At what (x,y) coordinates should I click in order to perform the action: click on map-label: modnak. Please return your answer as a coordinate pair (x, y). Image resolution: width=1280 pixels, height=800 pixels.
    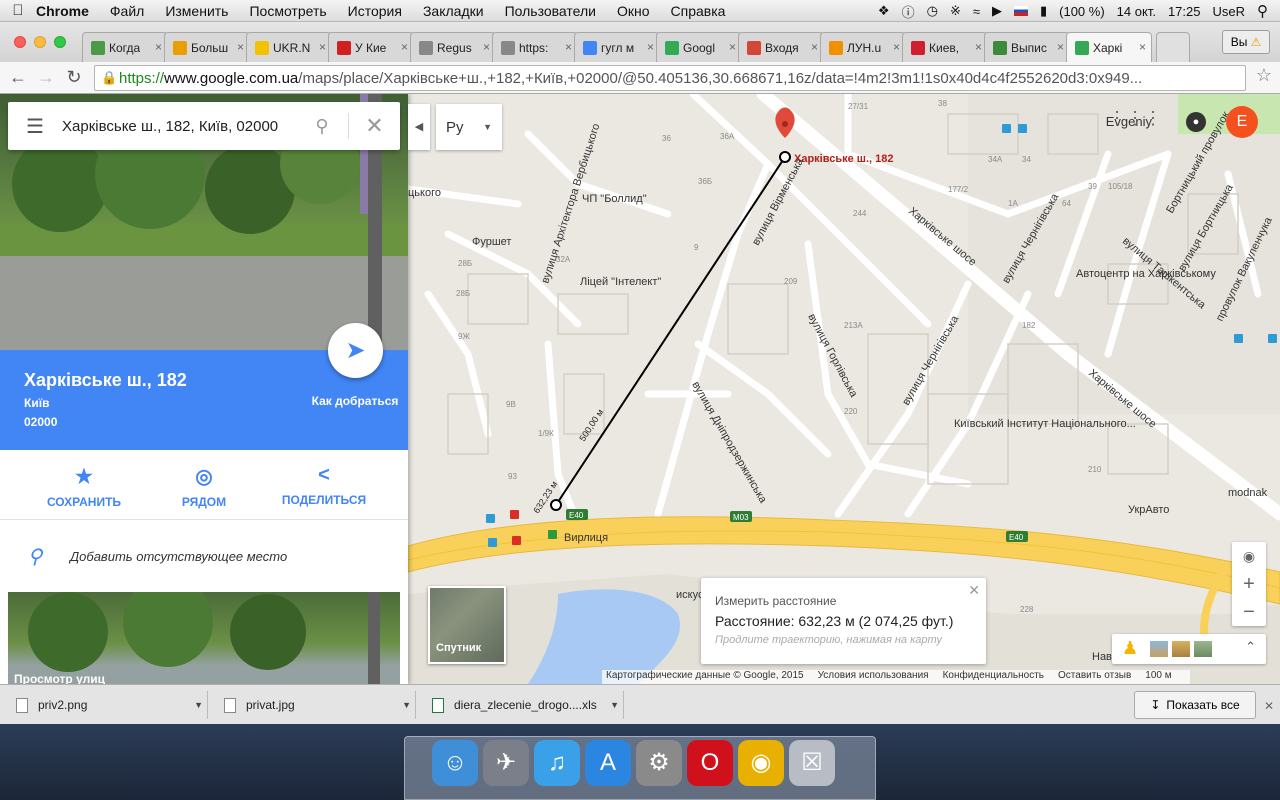
    Looking at the image, I should click on (1248, 493).